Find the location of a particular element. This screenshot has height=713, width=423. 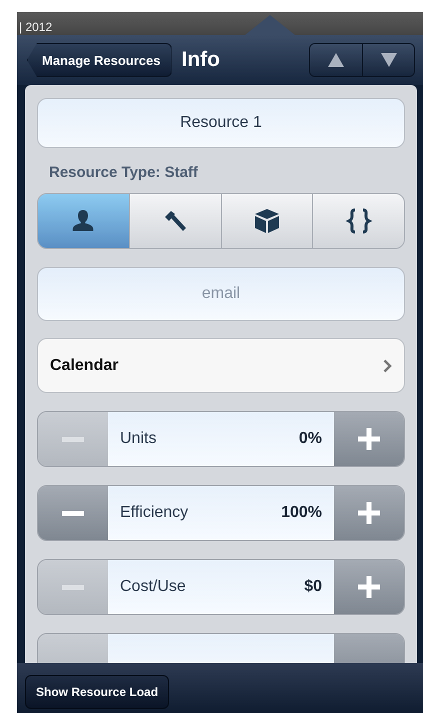

next-button is located at coordinates (388, 60).